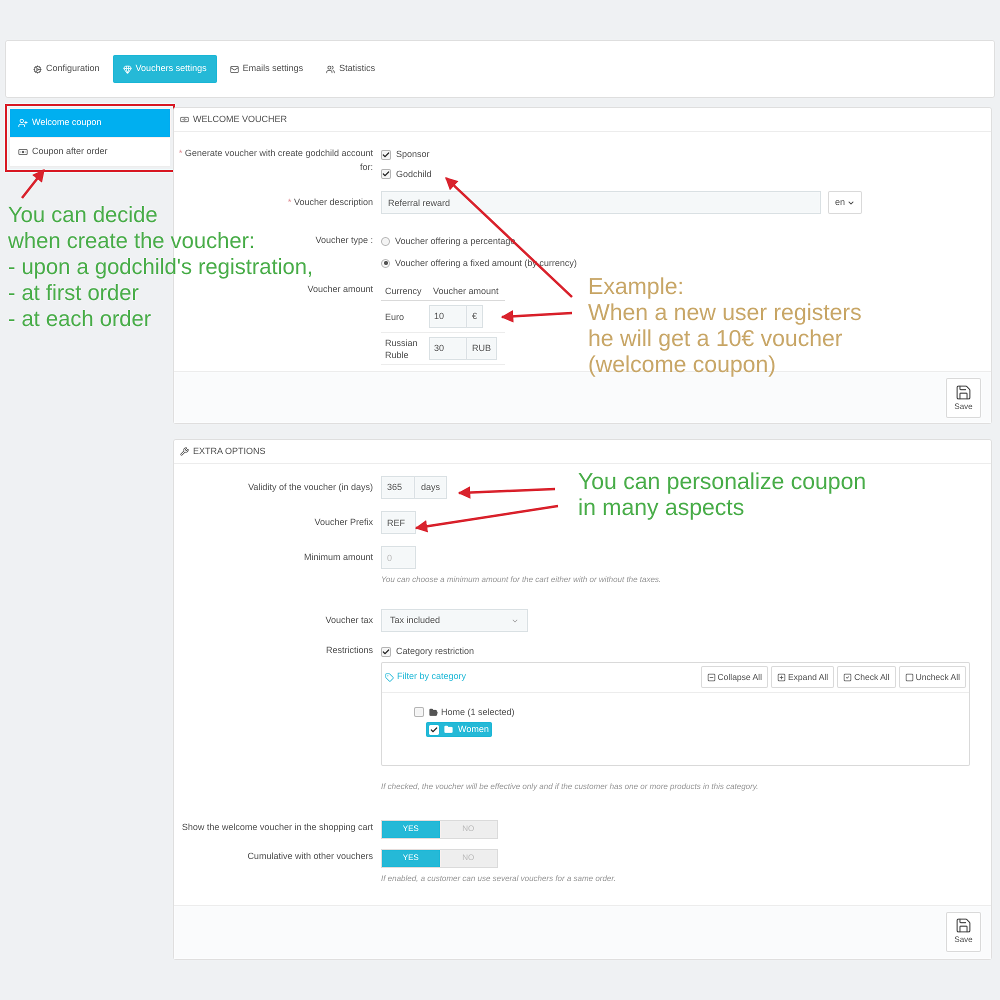 The image size is (1000, 1000). What do you see at coordinates (430, 487) in the screenshot?
I see `unit-label: days` at bounding box center [430, 487].